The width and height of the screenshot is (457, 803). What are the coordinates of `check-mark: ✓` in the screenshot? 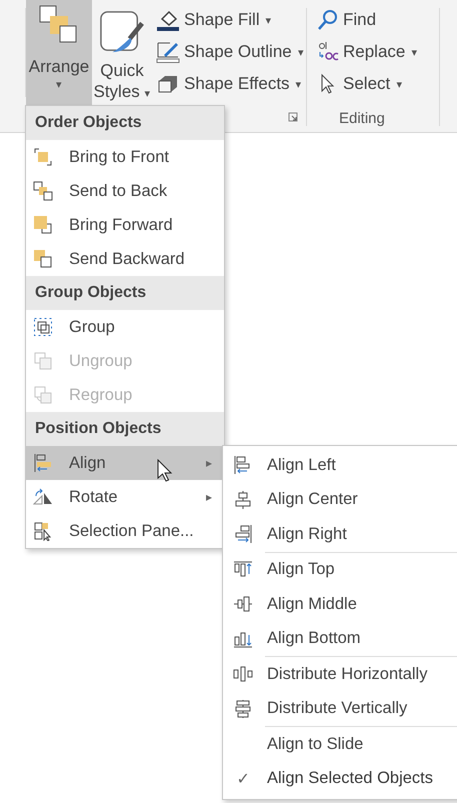 It's located at (243, 779).